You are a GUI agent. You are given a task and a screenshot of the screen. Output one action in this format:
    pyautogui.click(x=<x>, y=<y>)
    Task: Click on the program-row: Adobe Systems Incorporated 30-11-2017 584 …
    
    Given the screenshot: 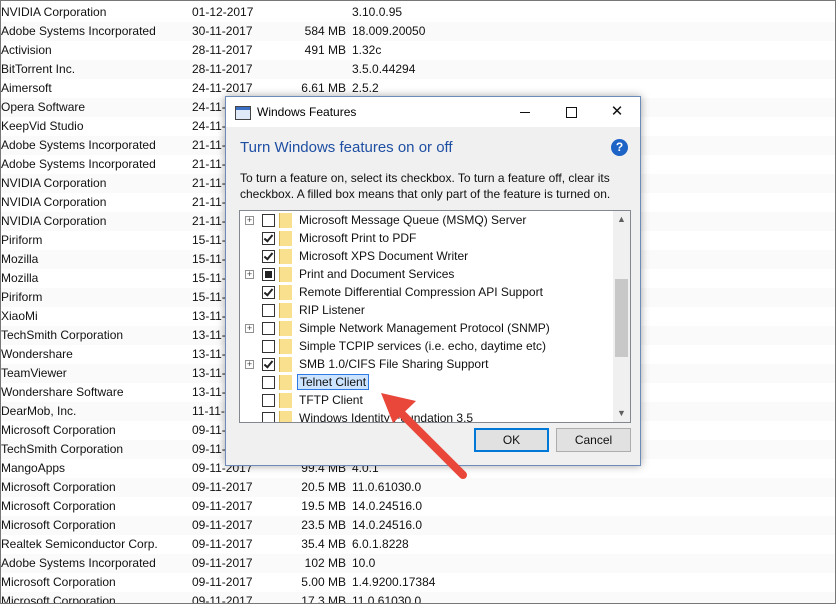 What is the action you would take?
    pyautogui.click(x=418, y=31)
    